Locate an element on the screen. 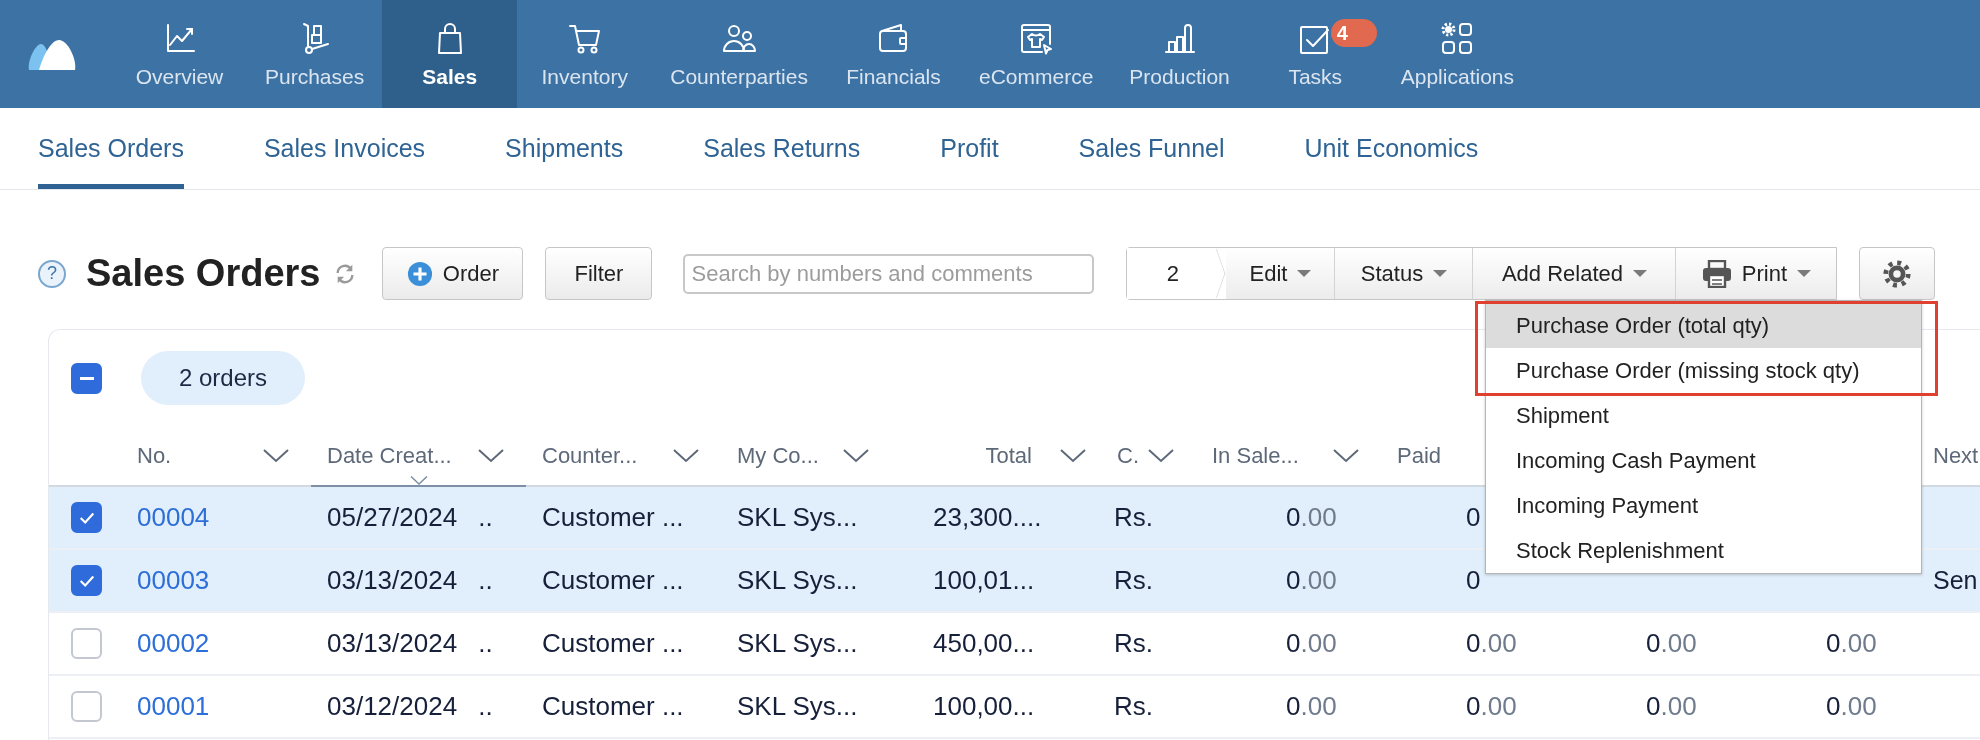 The height and width of the screenshot is (740, 1980). sub-tab: Unit Economics is located at coordinates (1391, 148).